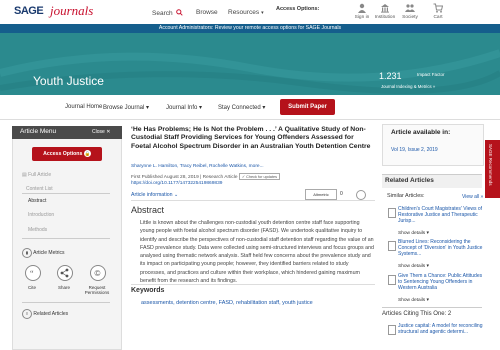  Describe the element at coordinates (438, 8) in the screenshot. I see `cart-icon` at that location.